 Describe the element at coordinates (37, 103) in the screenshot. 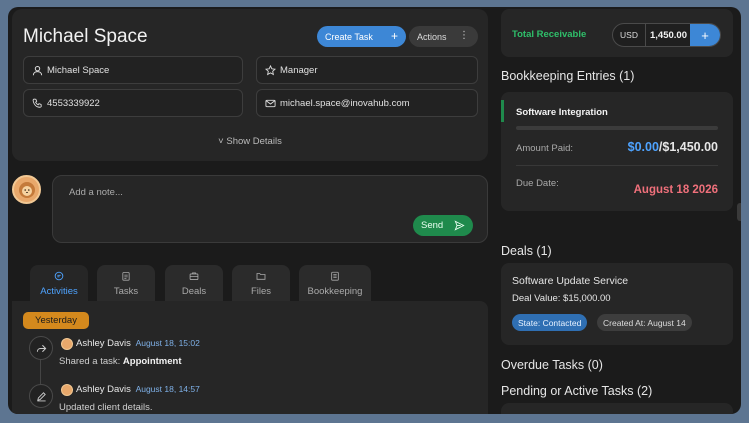

I see `phone-icon` at that location.